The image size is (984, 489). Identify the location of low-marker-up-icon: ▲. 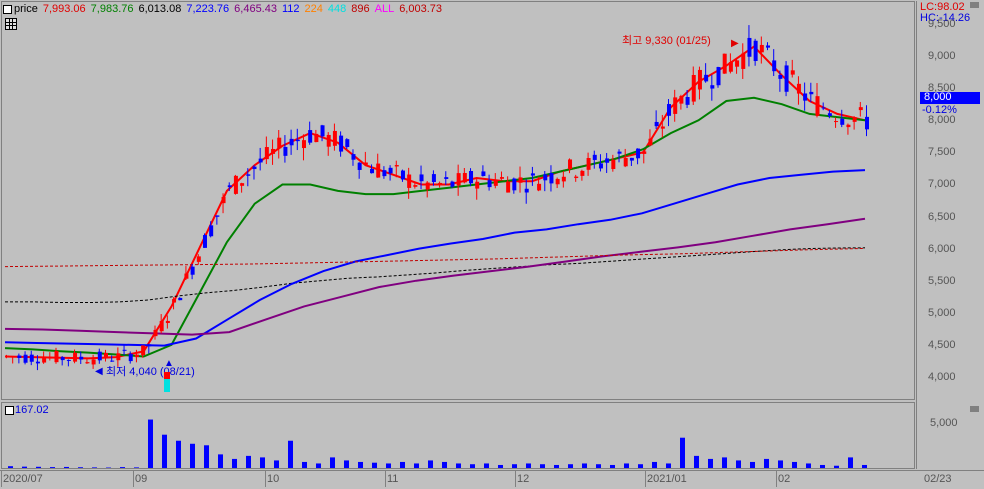
(169, 363).